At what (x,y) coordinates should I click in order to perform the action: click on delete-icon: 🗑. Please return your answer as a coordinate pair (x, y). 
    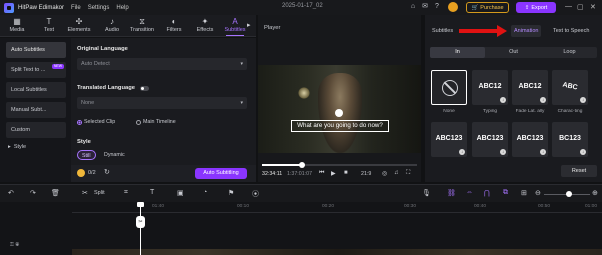
    Looking at the image, I should click on (55, 193).